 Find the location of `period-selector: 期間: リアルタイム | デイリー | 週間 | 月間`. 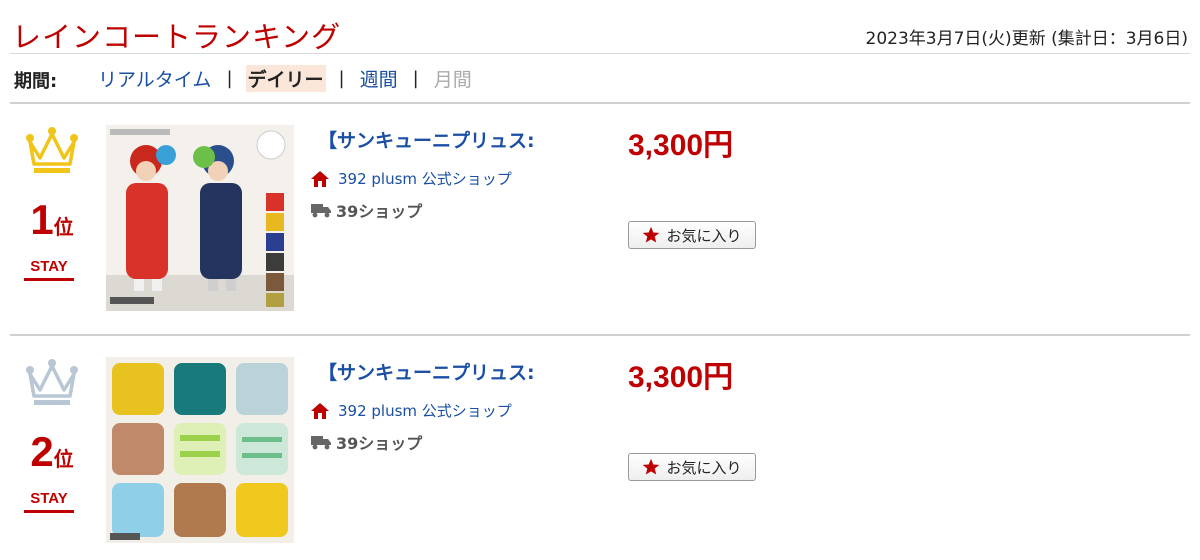

period-selector: 期間: リアルタイム | デイリー | 週間 | 月間 is located at coordinates (600, 79).